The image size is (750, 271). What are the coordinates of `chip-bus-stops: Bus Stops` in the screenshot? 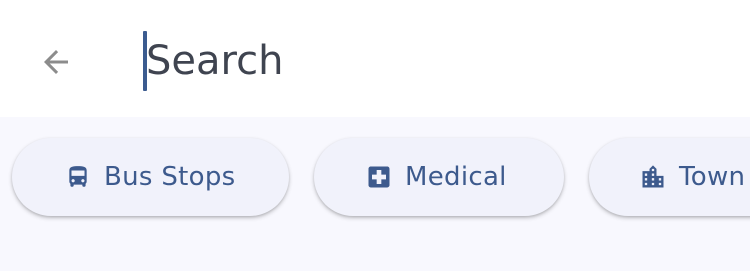 It's located at (150, 177).